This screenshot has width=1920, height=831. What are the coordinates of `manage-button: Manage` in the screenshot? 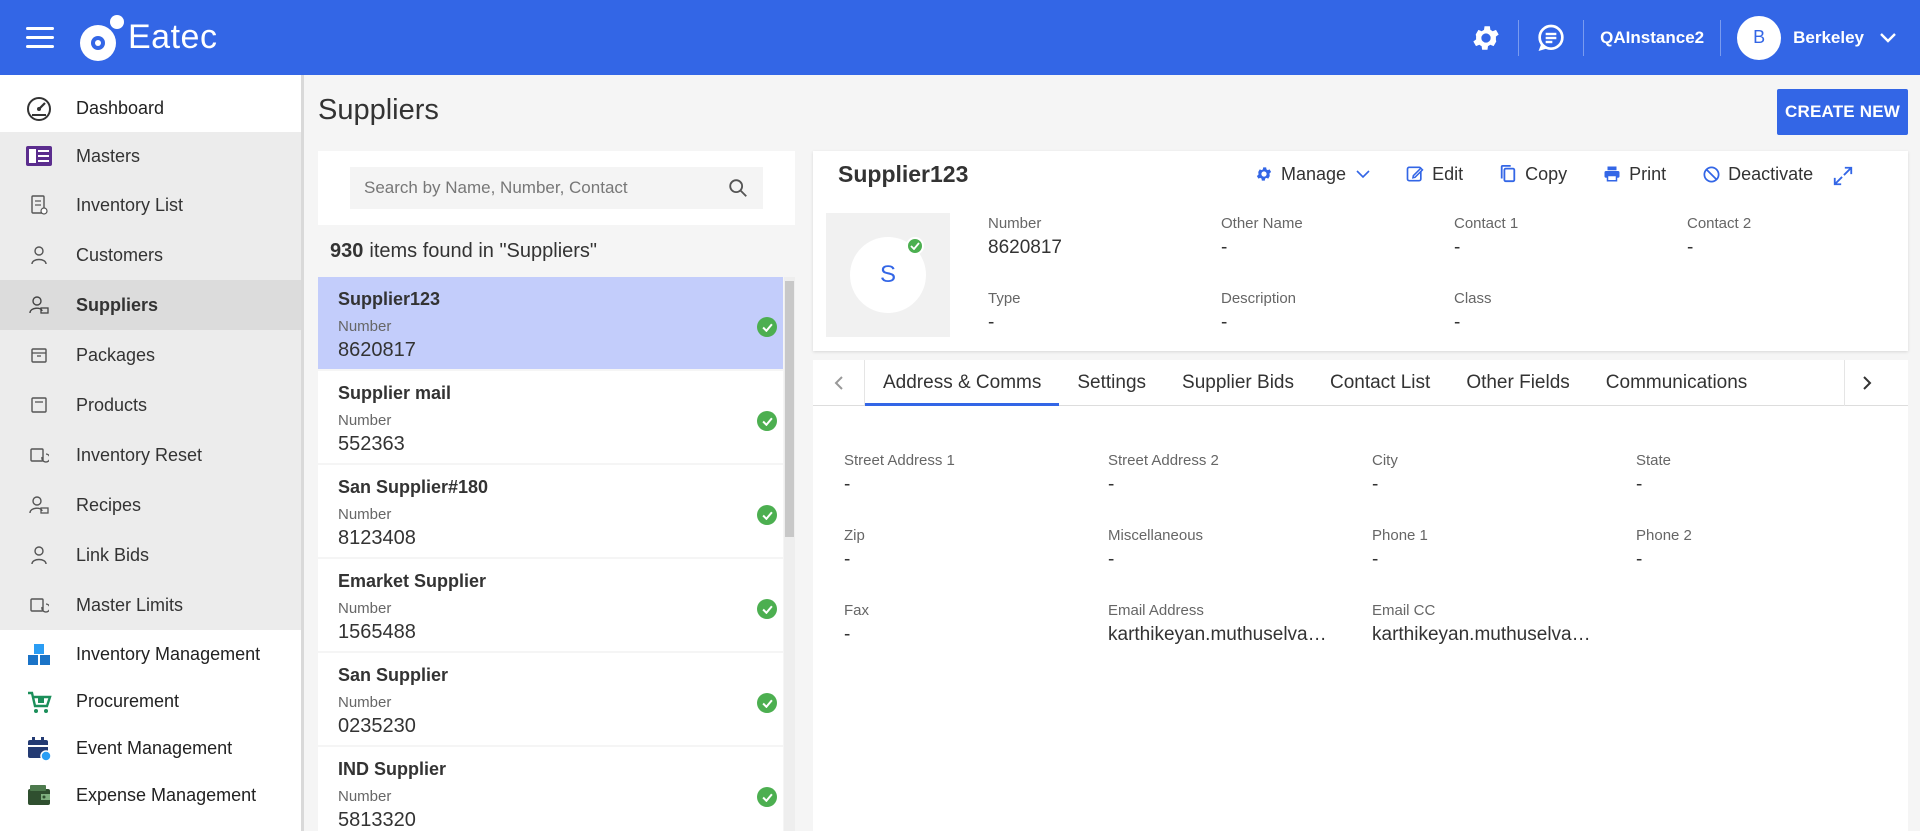 It's located at (1311, 174).